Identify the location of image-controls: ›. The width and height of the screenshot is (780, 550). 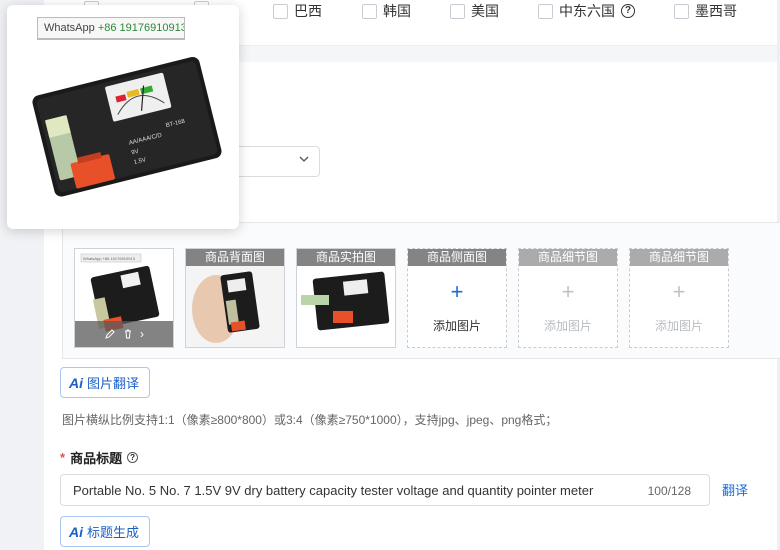
(124, 334).